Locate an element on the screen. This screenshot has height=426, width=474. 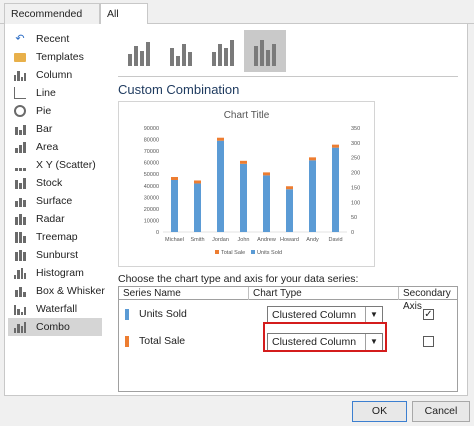
sidebar-item-waterfall: Waterfall is located at coordinates (55, 309).